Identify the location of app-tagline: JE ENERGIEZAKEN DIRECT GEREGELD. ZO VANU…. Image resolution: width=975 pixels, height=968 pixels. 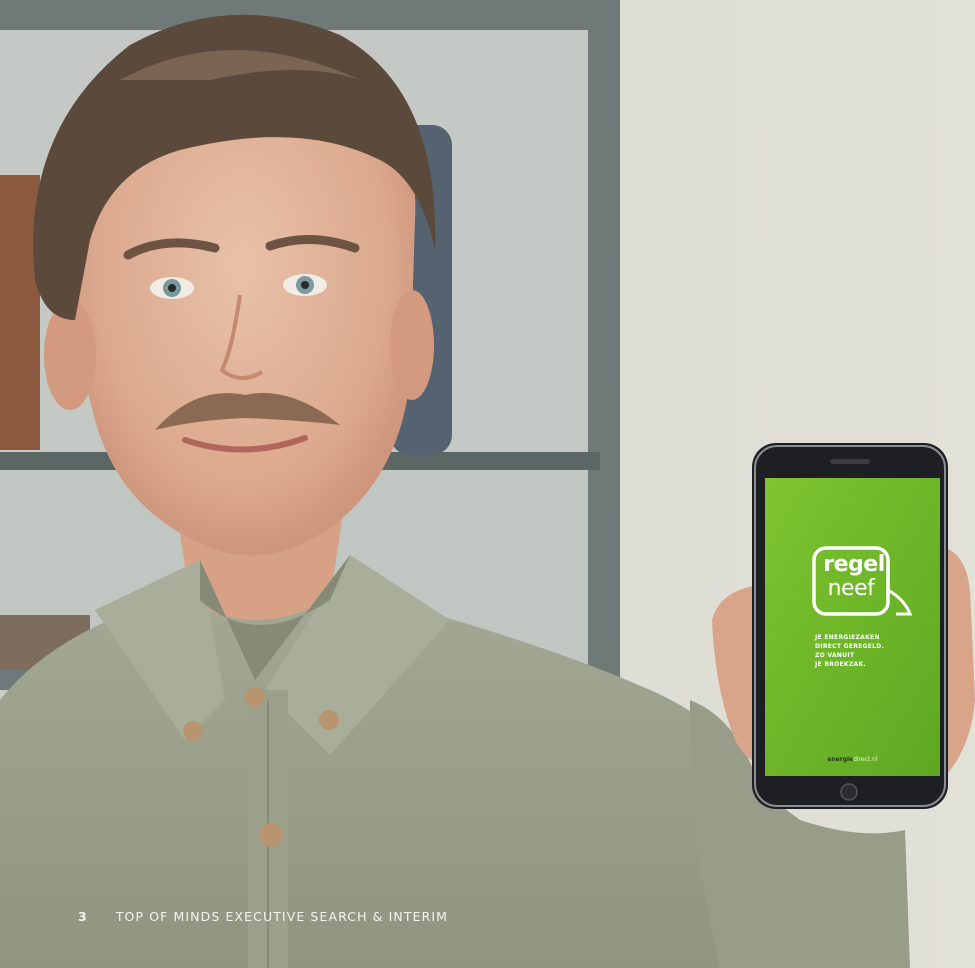
(849, 651).